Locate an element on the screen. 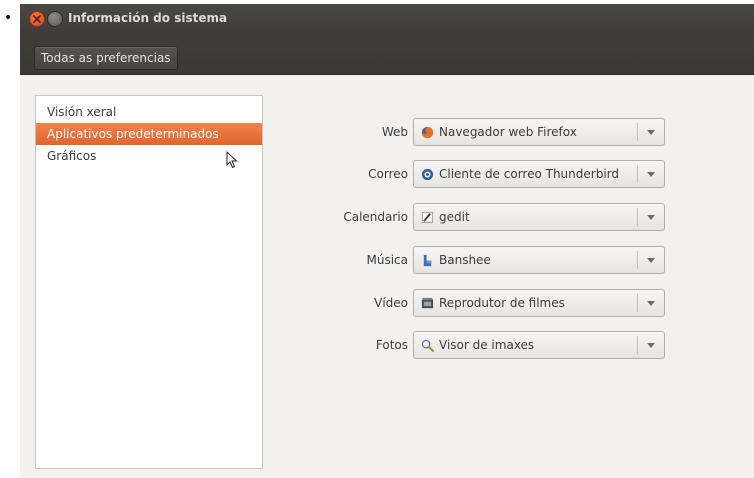 Image resolution: width=754 pixels, height=478 pixels. default-photos-row: Fotos Visor de imaxes is located at coordinates (480, 346).